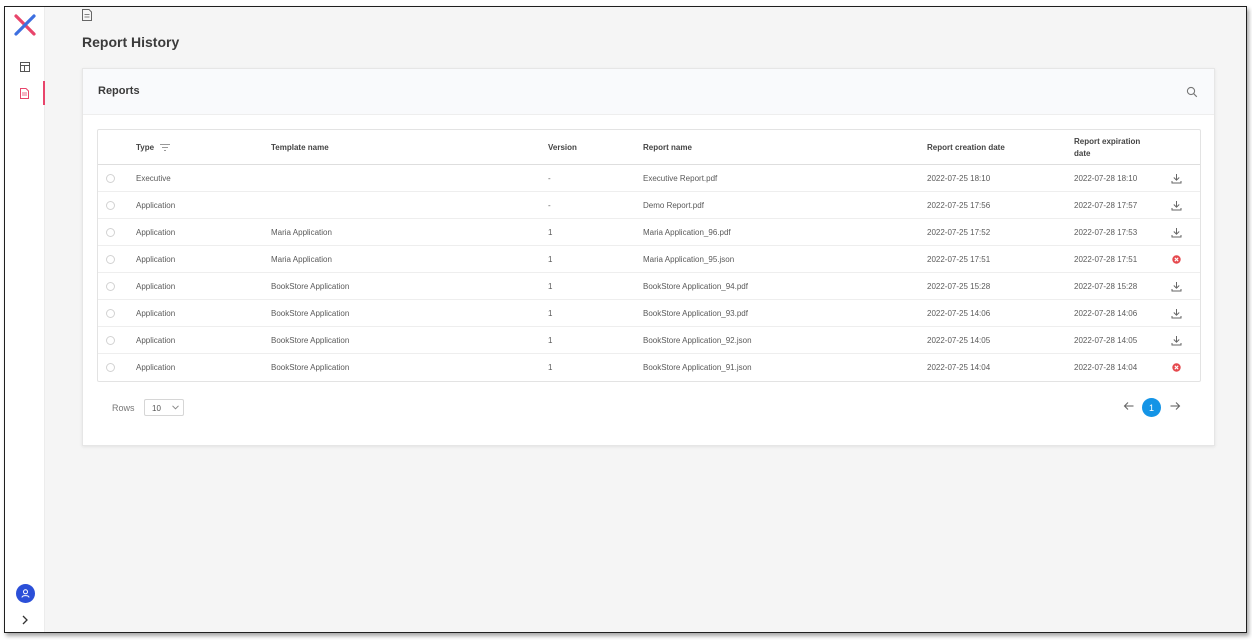 This screenshot has width=1252, height=640. What do you see at coordinates (680, 178) in the screenshot?
I see `cell-report-name: Executive Report.pdf` at bounding box center [680, 178].